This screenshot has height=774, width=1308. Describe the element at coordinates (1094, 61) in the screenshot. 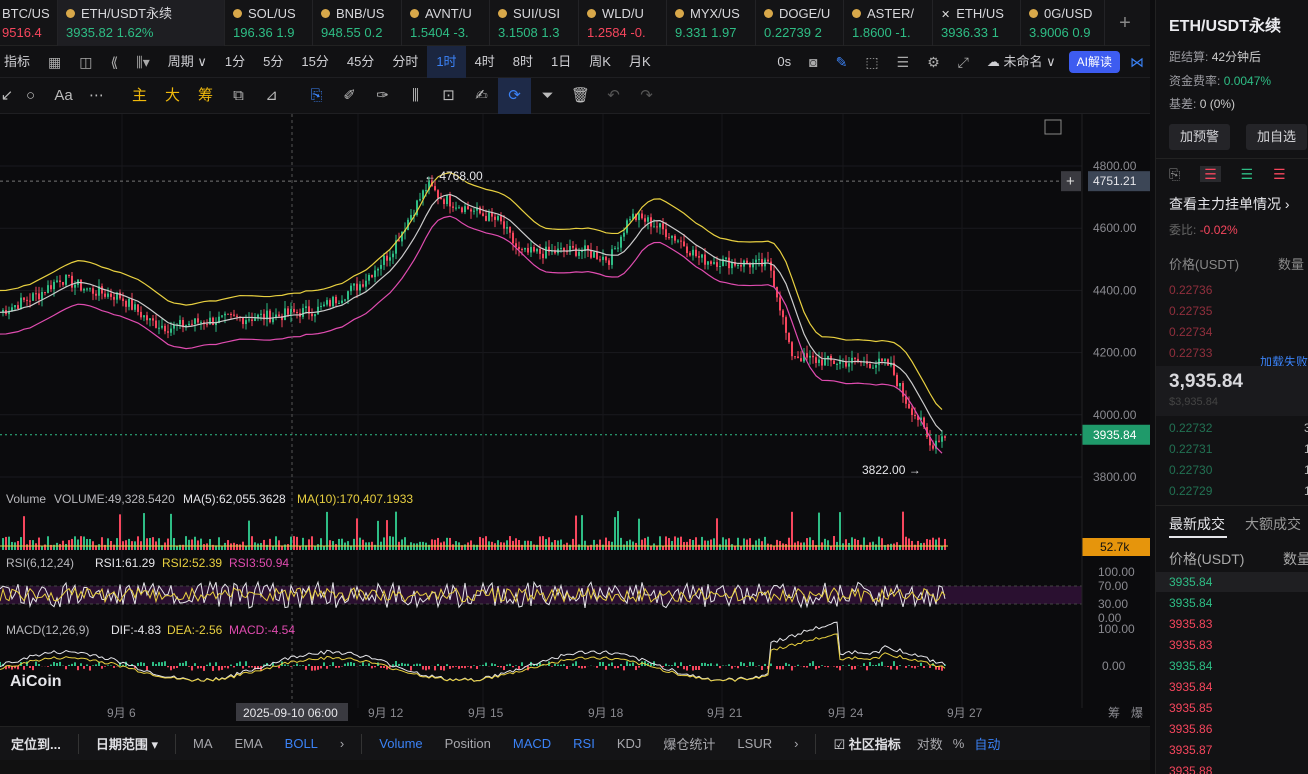

I see `ai-interpret-button: AI解读` at that location.